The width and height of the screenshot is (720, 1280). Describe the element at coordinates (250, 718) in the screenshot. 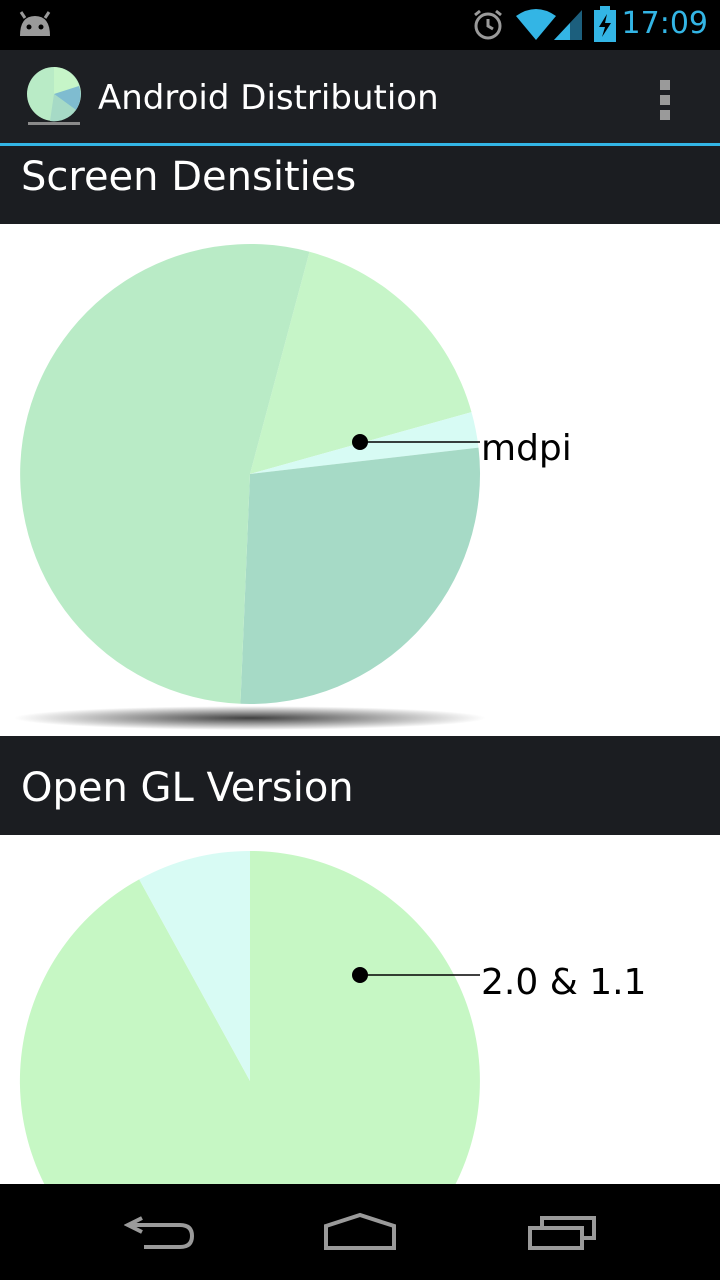

I see `chart-shadow` at that location.